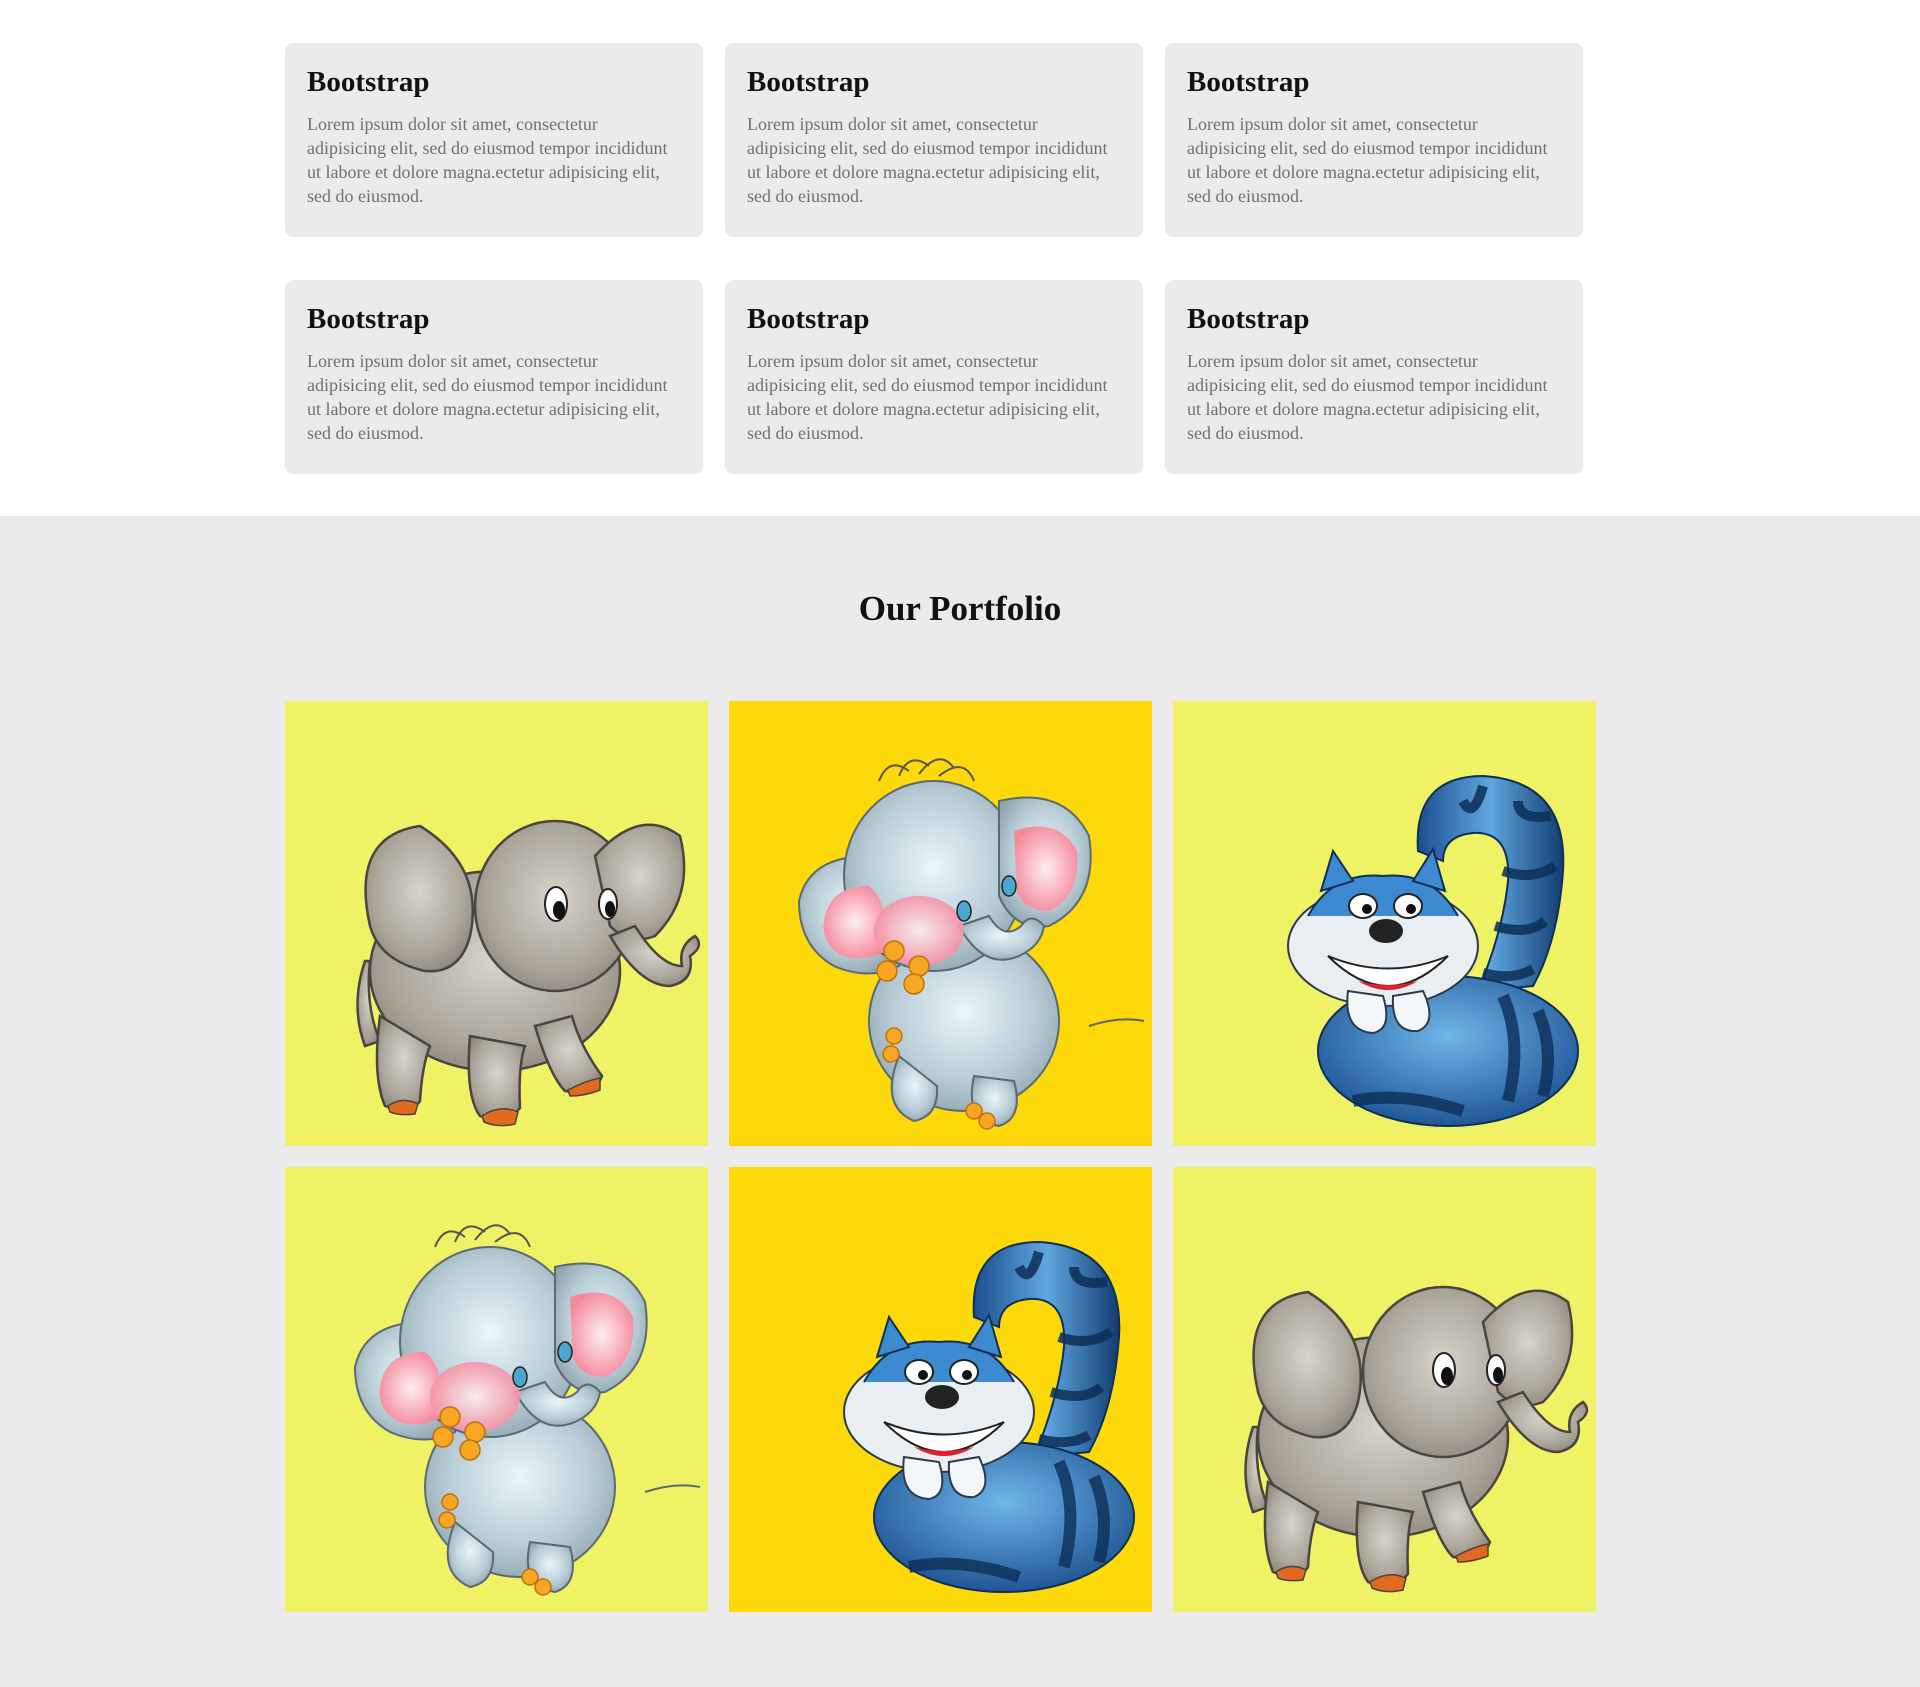 Image resolution: width=1920 pixels, height=1687 pixels. I want to click on portfolio-title: Our Portfolio, so click(960, 608).